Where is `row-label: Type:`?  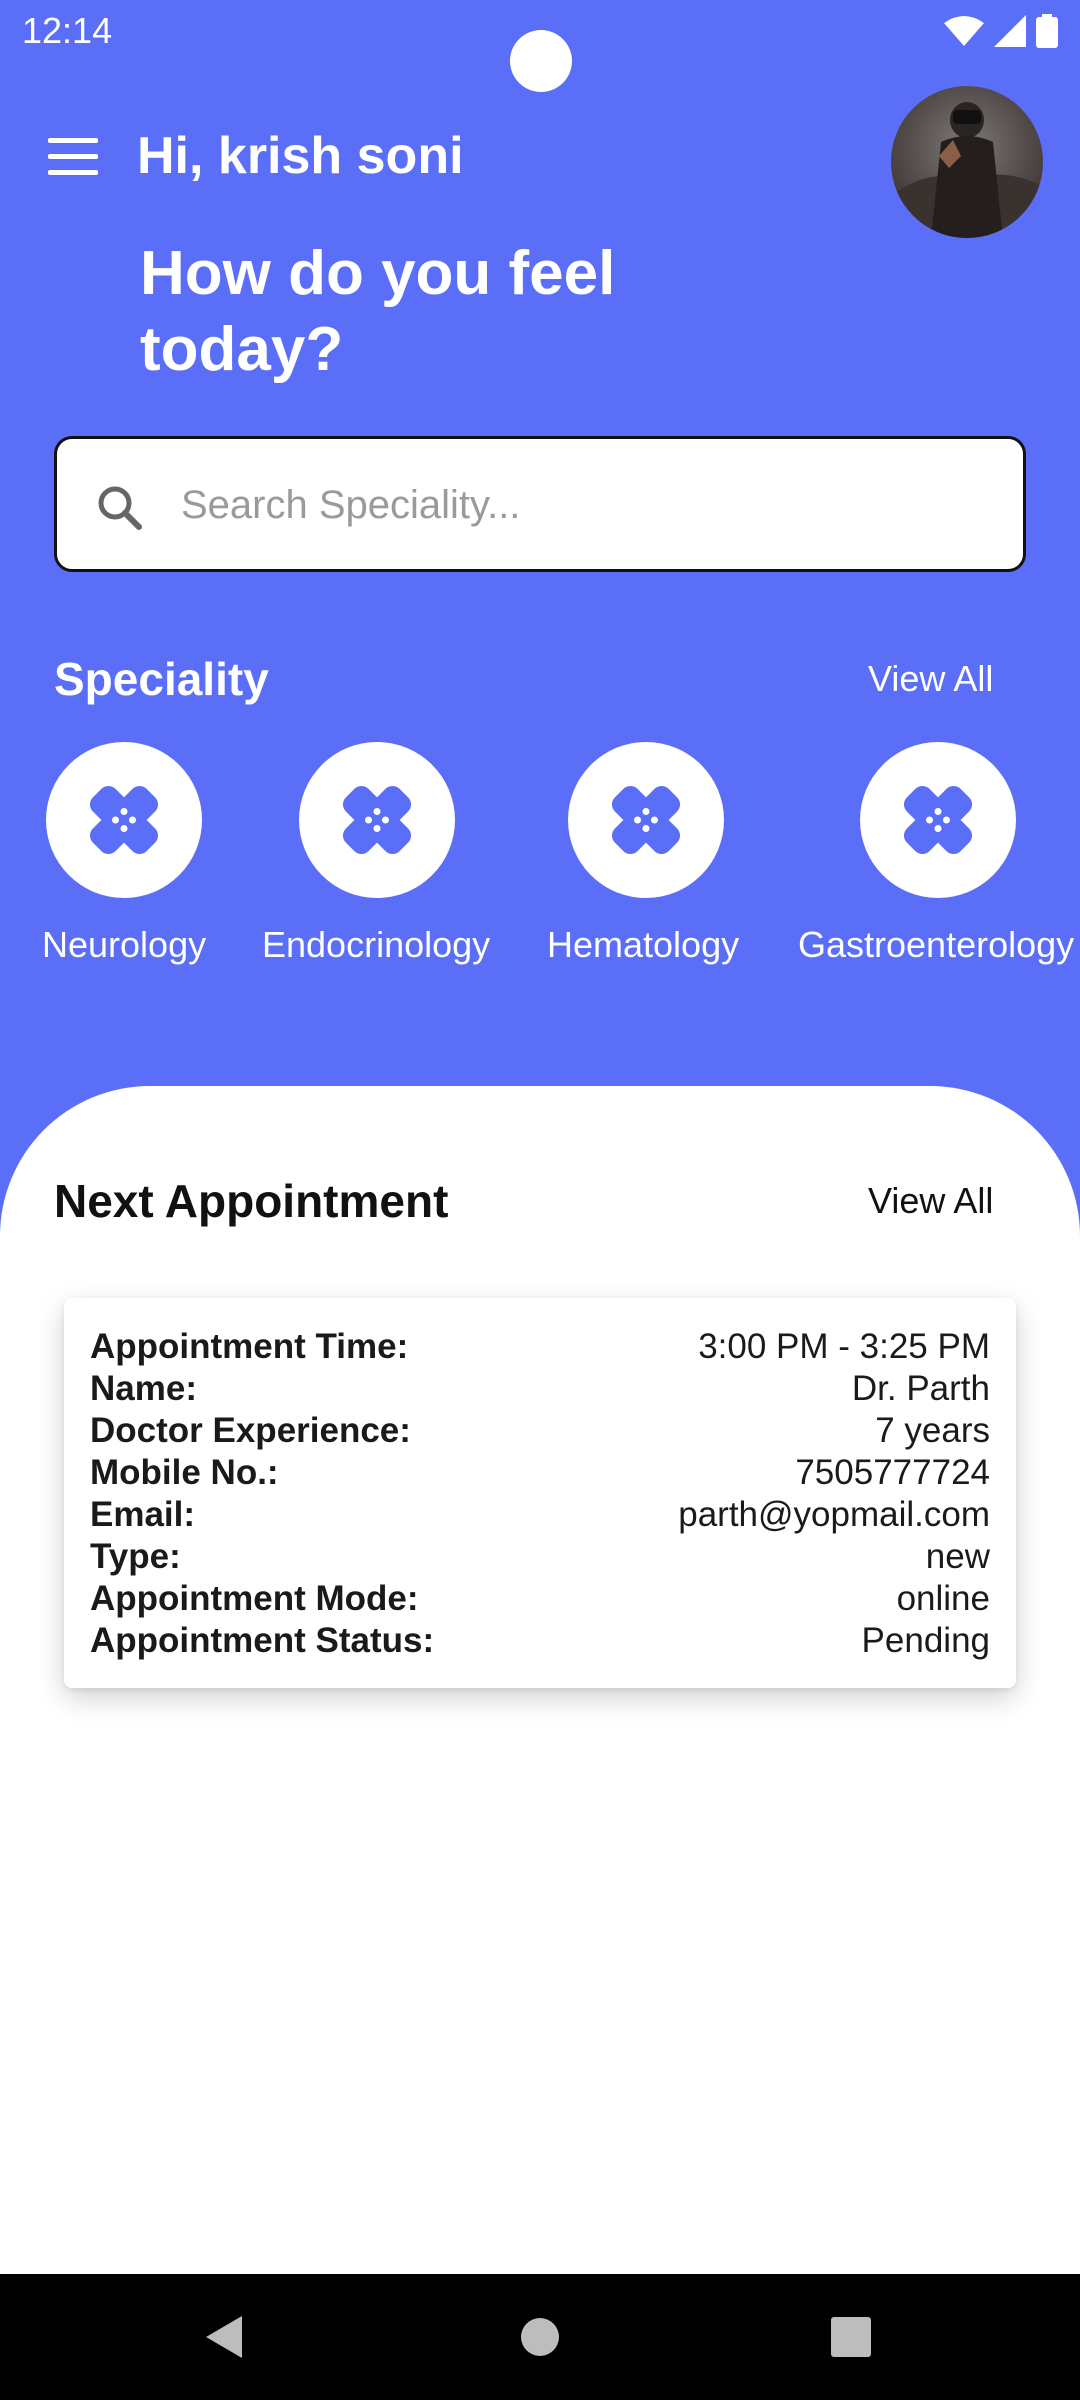
row-label: Type: is located at coordinates (135, 1556).